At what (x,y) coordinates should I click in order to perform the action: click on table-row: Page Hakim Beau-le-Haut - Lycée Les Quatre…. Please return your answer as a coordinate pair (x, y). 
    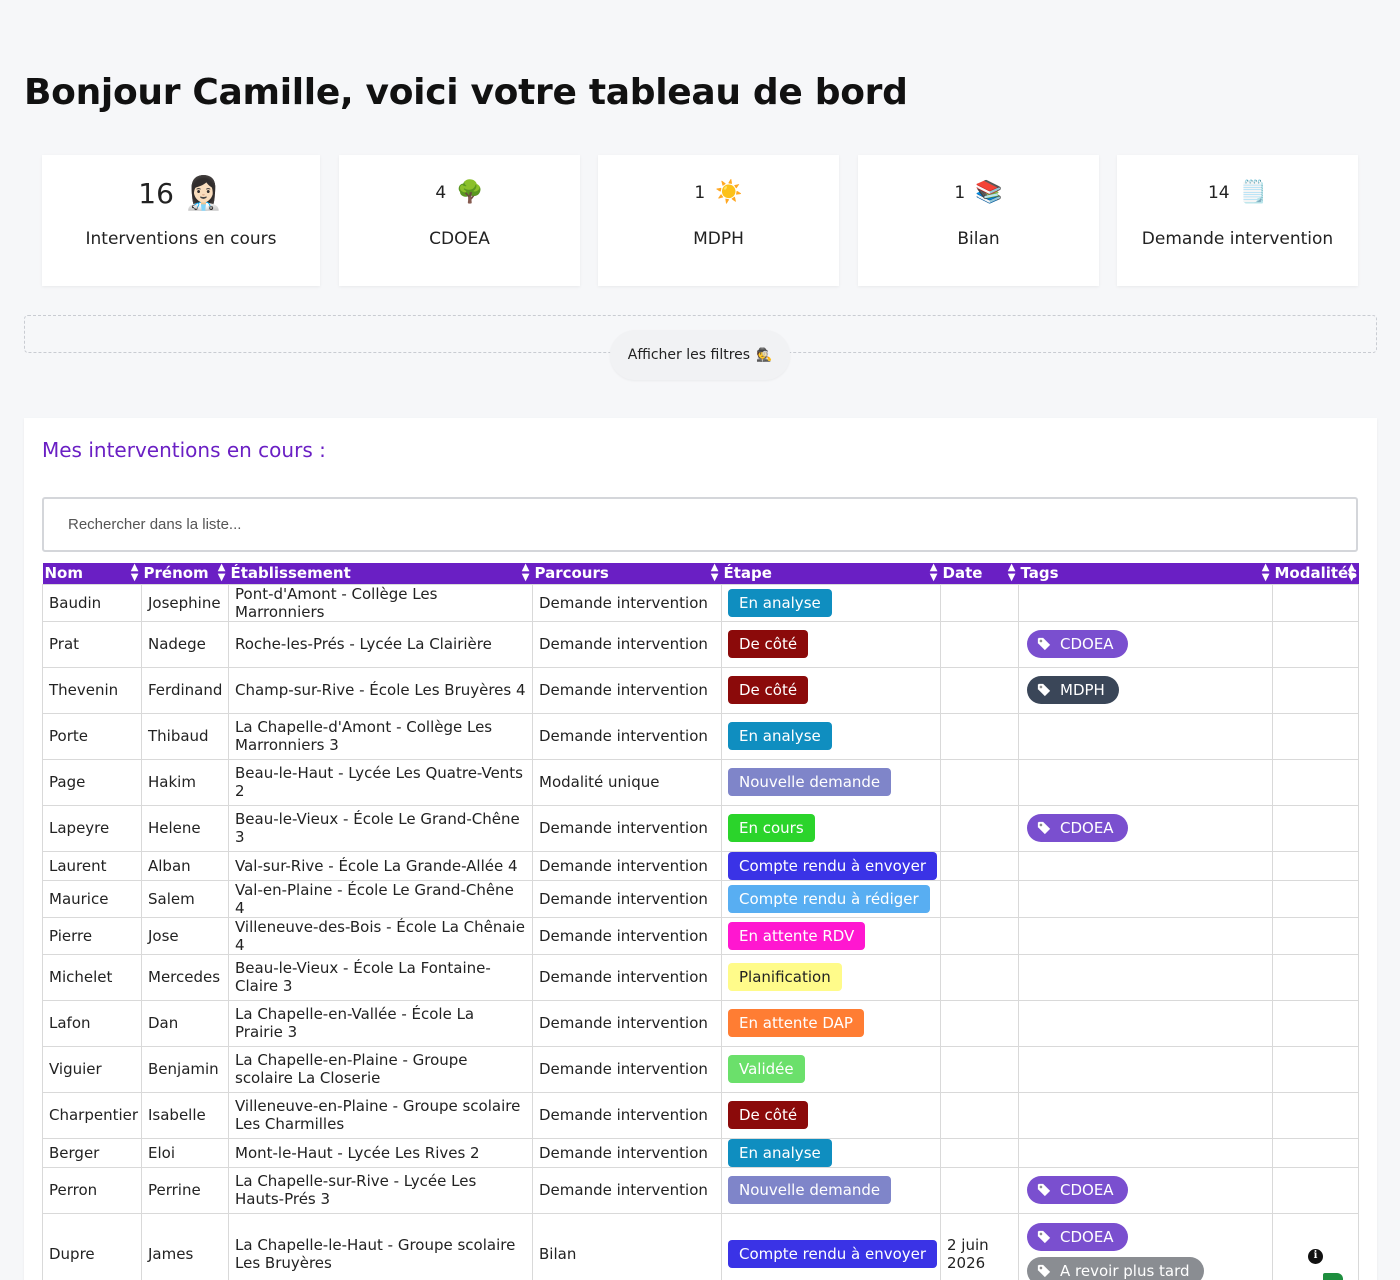
    Looking at the image, I should click on (700, 782).